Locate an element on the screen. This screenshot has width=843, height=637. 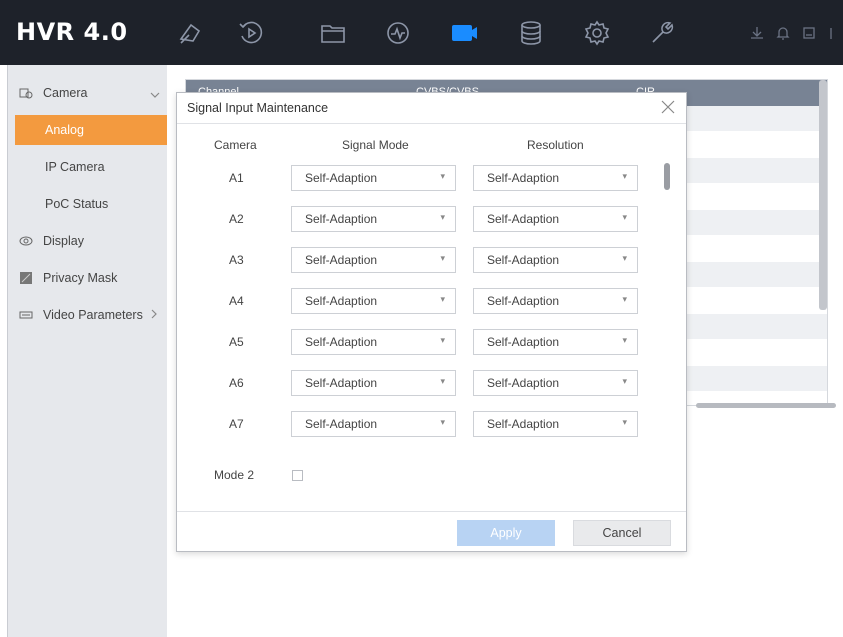
sidebar-item-label: Analog is located at coordinates (64, 130).